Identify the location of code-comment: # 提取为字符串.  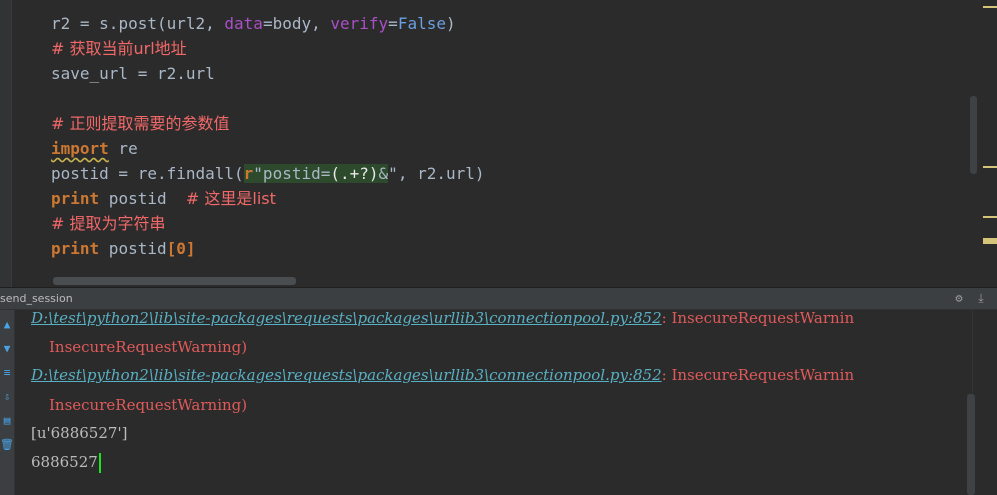
(108, 223).